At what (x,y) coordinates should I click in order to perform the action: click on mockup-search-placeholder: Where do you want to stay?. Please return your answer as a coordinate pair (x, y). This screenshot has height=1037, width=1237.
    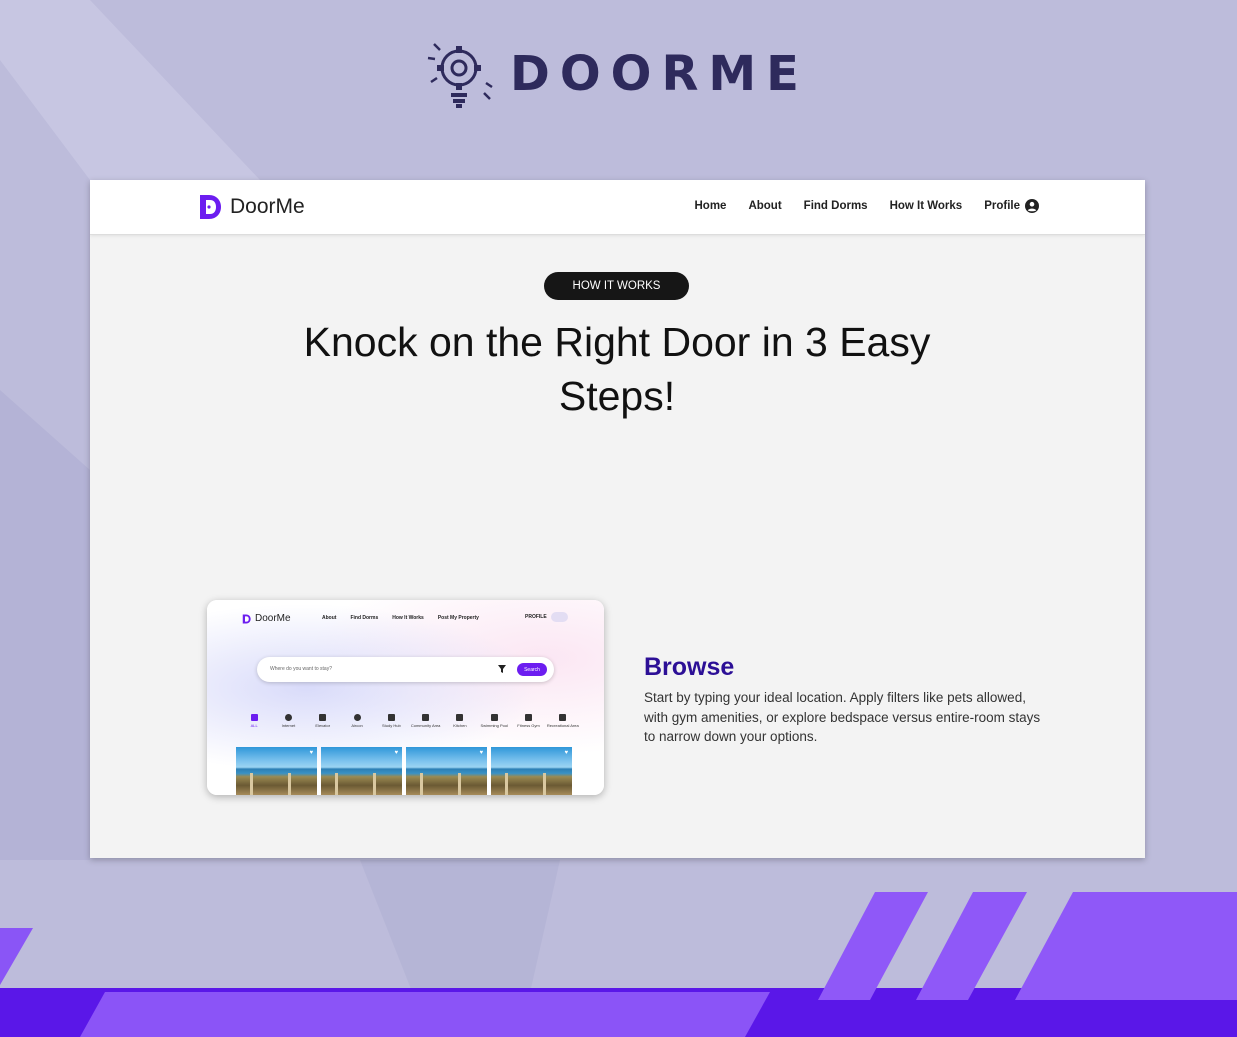
    Looking at the image, I should click on (301, 669).